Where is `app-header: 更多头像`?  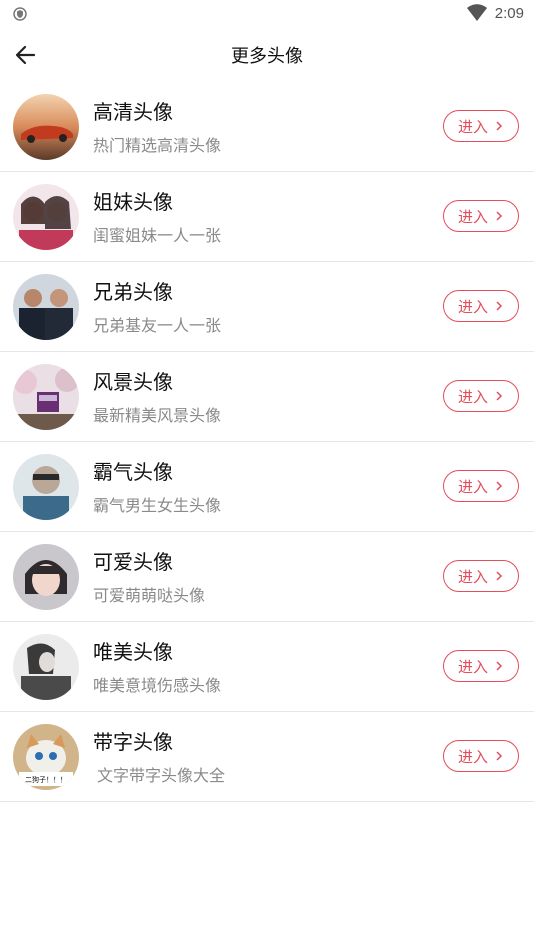 app-header: 更多头像 is located at coordinates (267, 55).